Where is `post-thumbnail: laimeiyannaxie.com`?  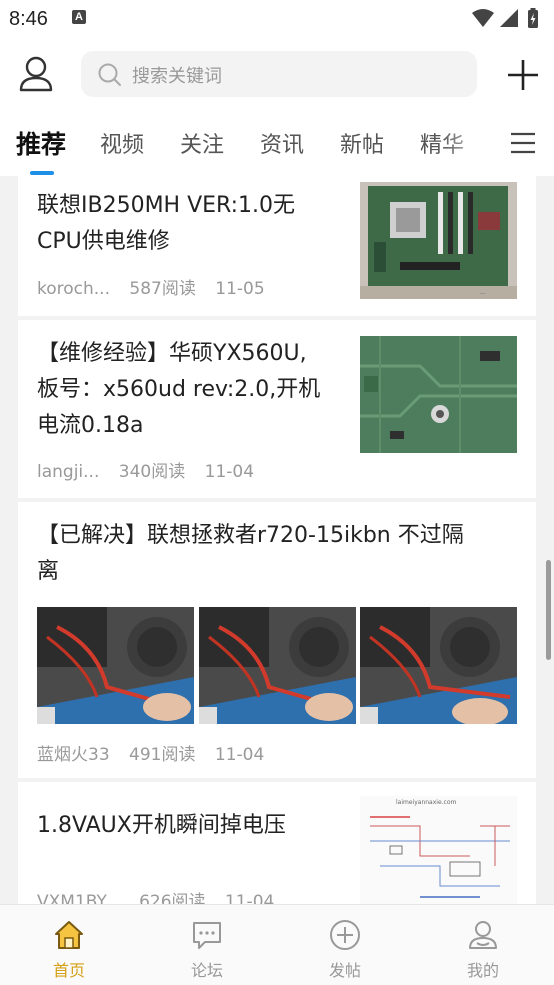 post-thumbnail: laimeiyannaxie.com is located at coordinates (438, 850).